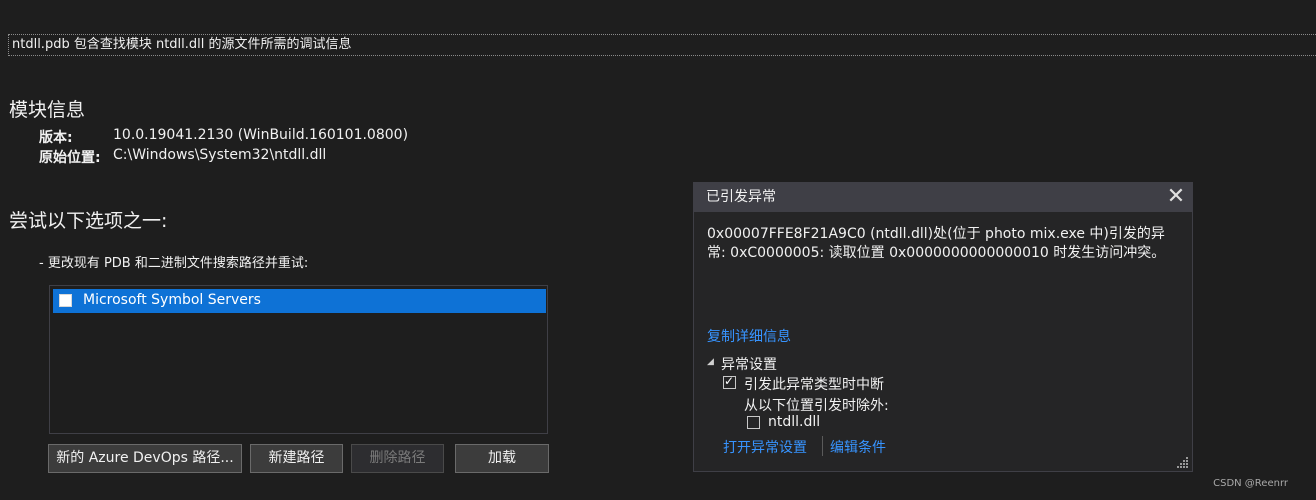 The height and width of the screenshot is (500, 1316). What do you see at coordinates (822, 446) in the screenshot?
I see `link-separator` at bounding box center [822, 446].